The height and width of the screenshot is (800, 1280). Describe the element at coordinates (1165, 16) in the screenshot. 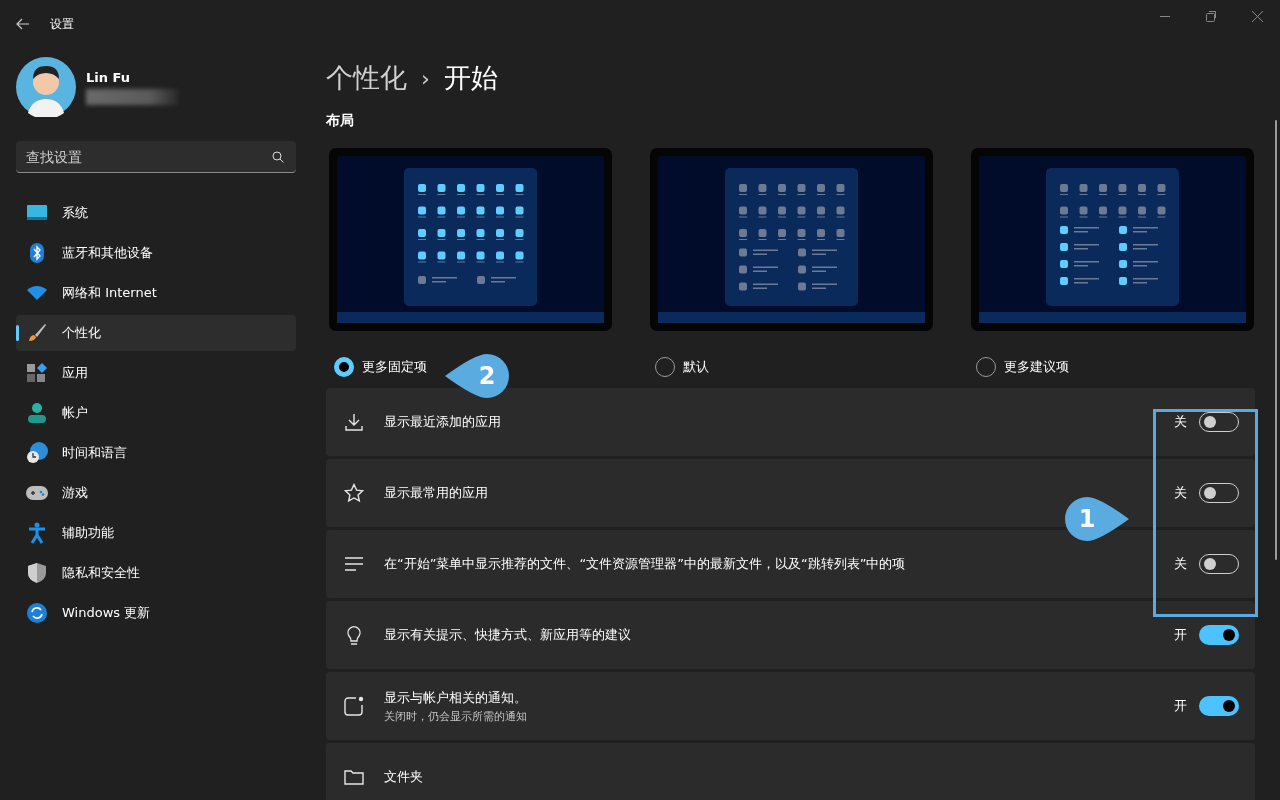

I see `minimize-icon` at that location.